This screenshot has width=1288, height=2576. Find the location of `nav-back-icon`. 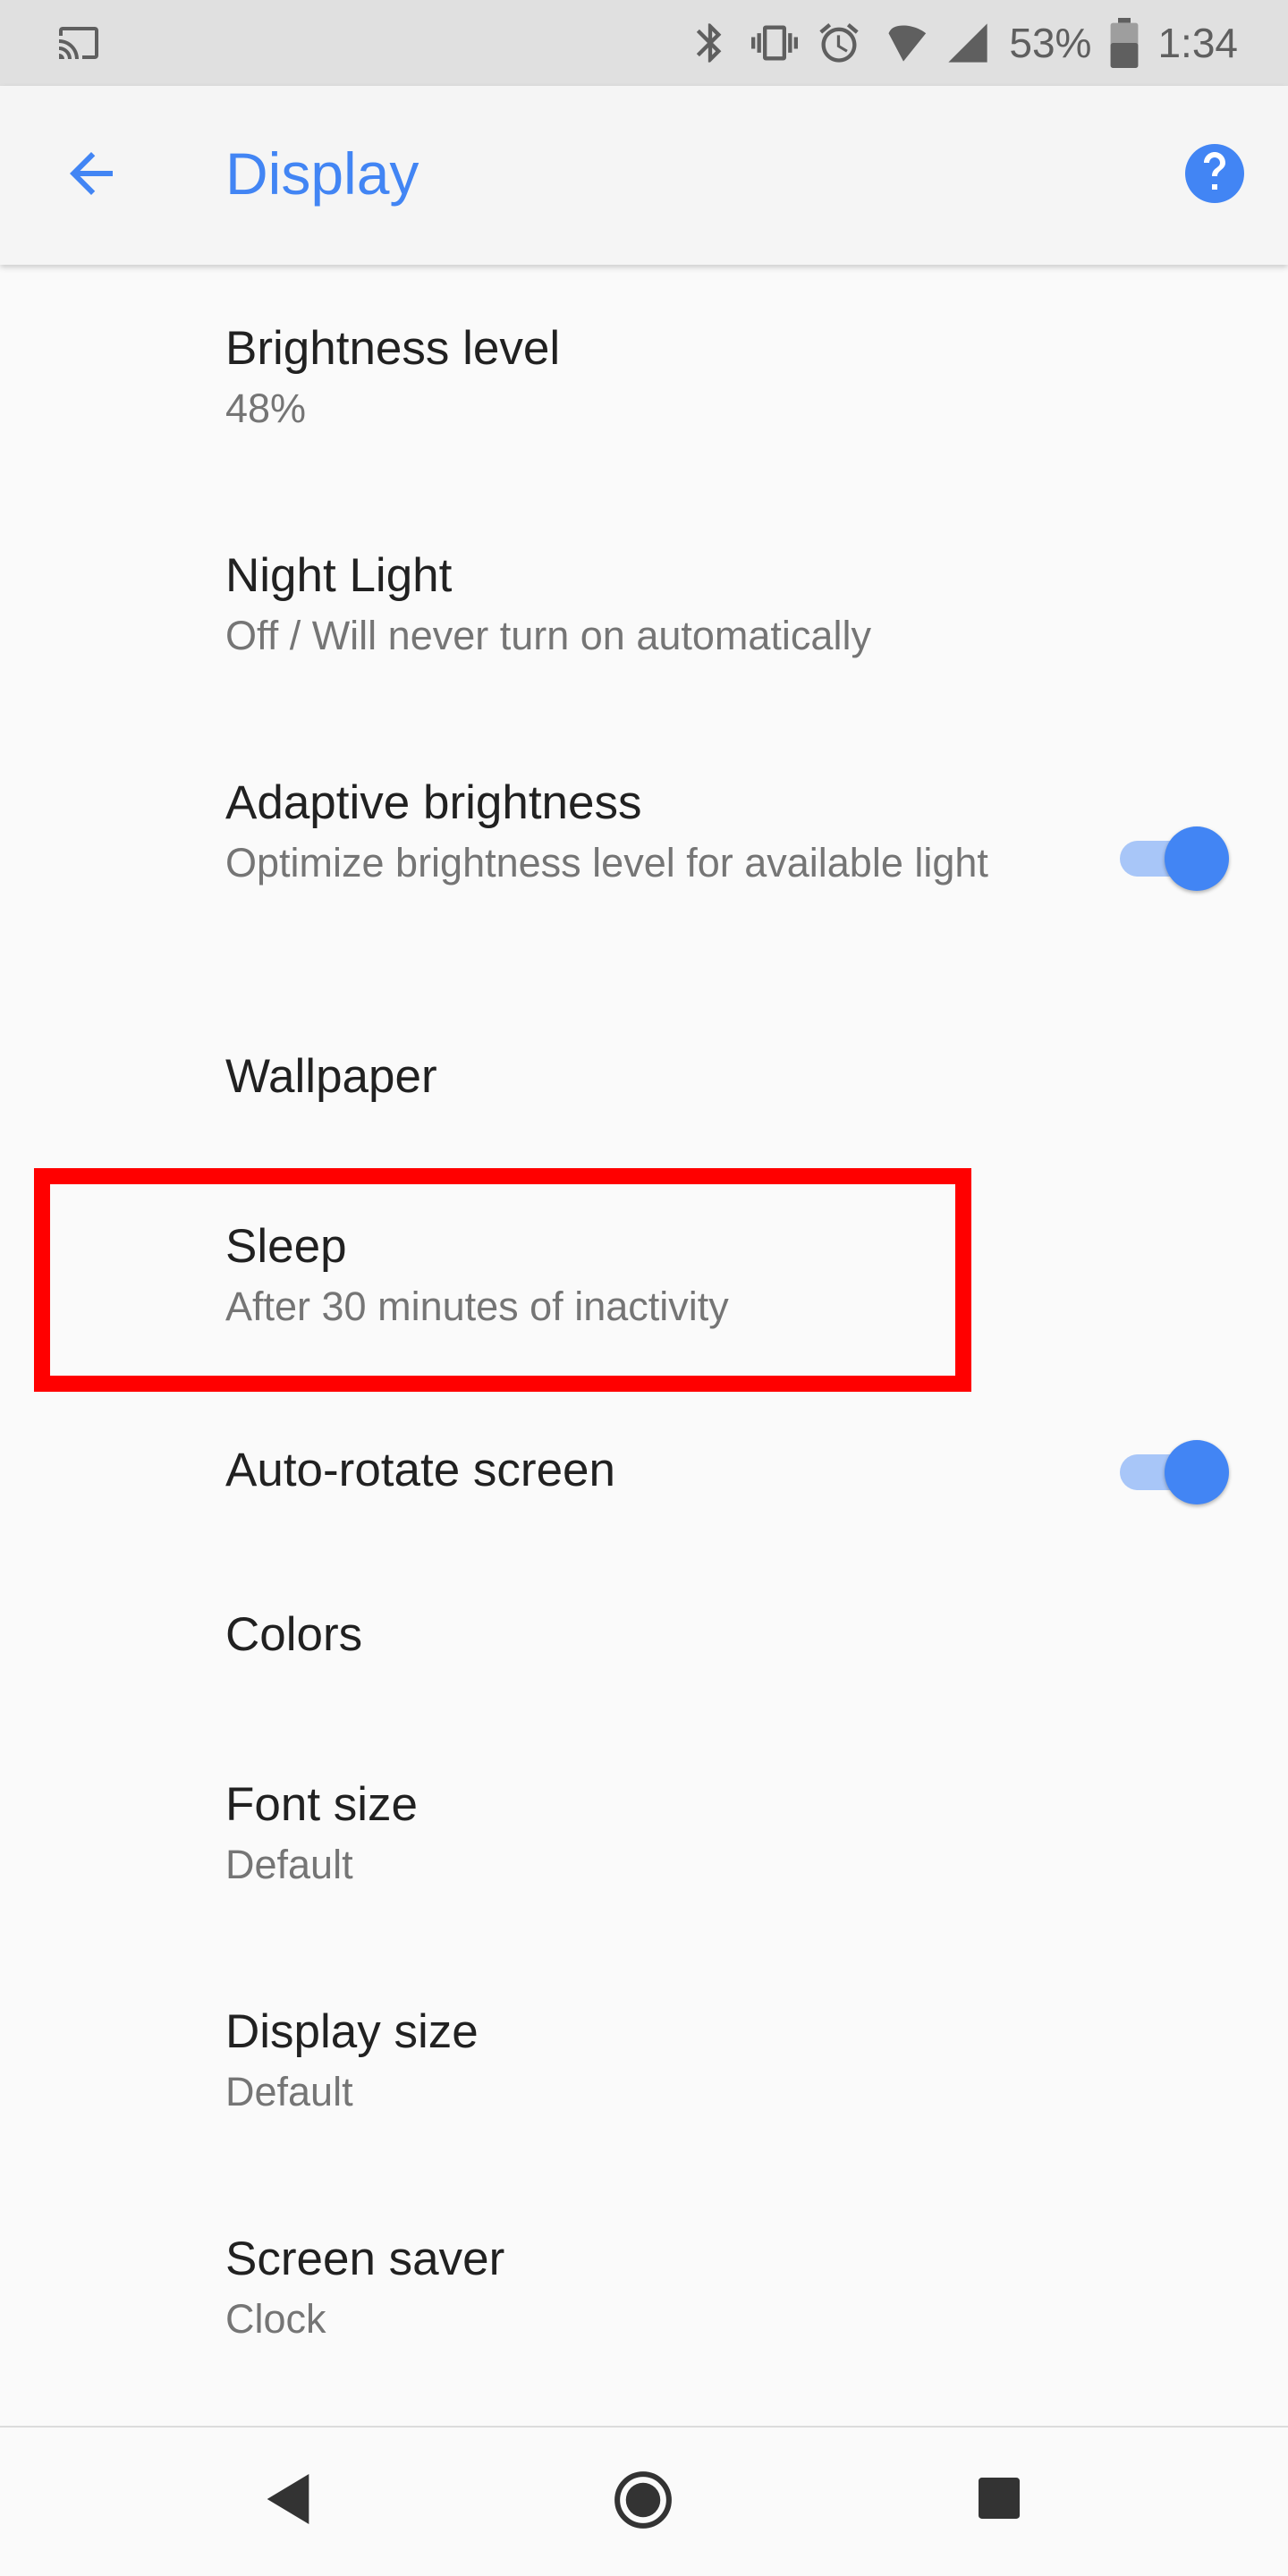

nav-back-icon is located at coordinates (288, 2499).